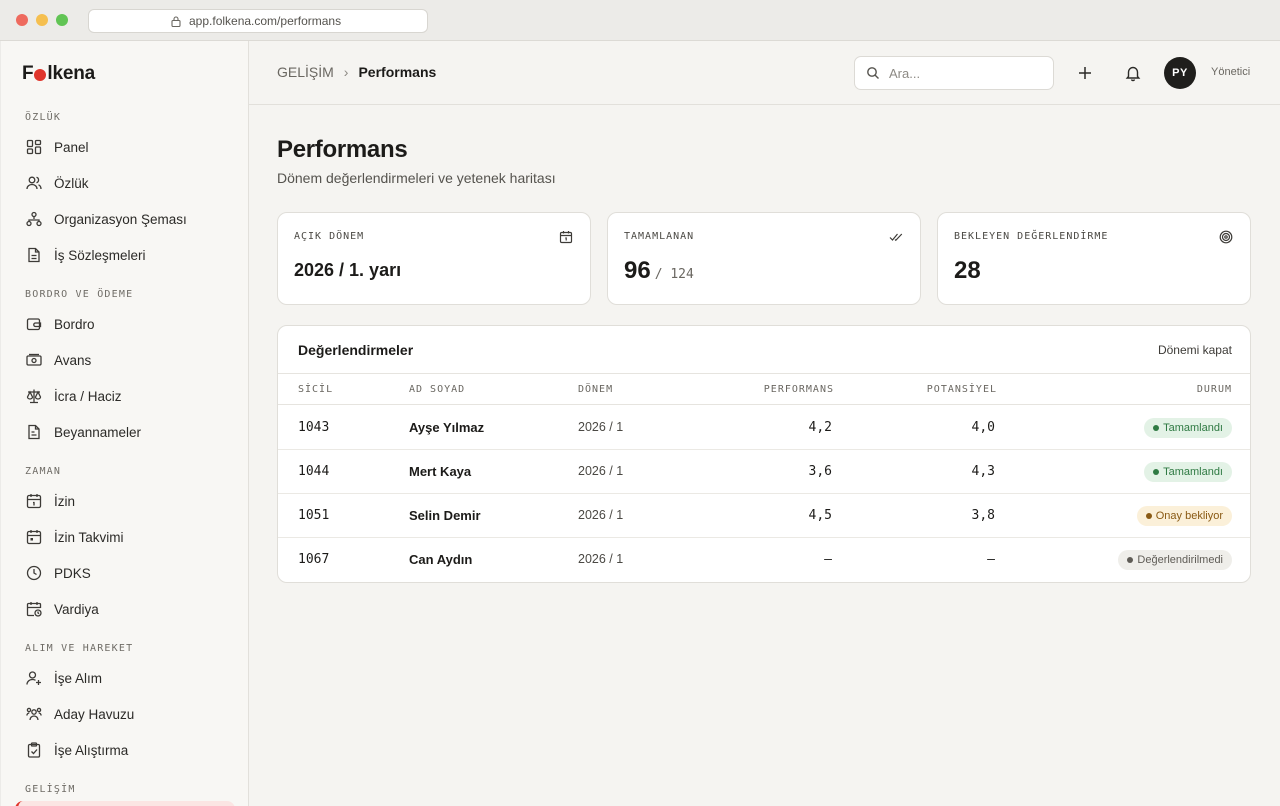  I want to click on cell-performance: 4,5, so click(820, 515).